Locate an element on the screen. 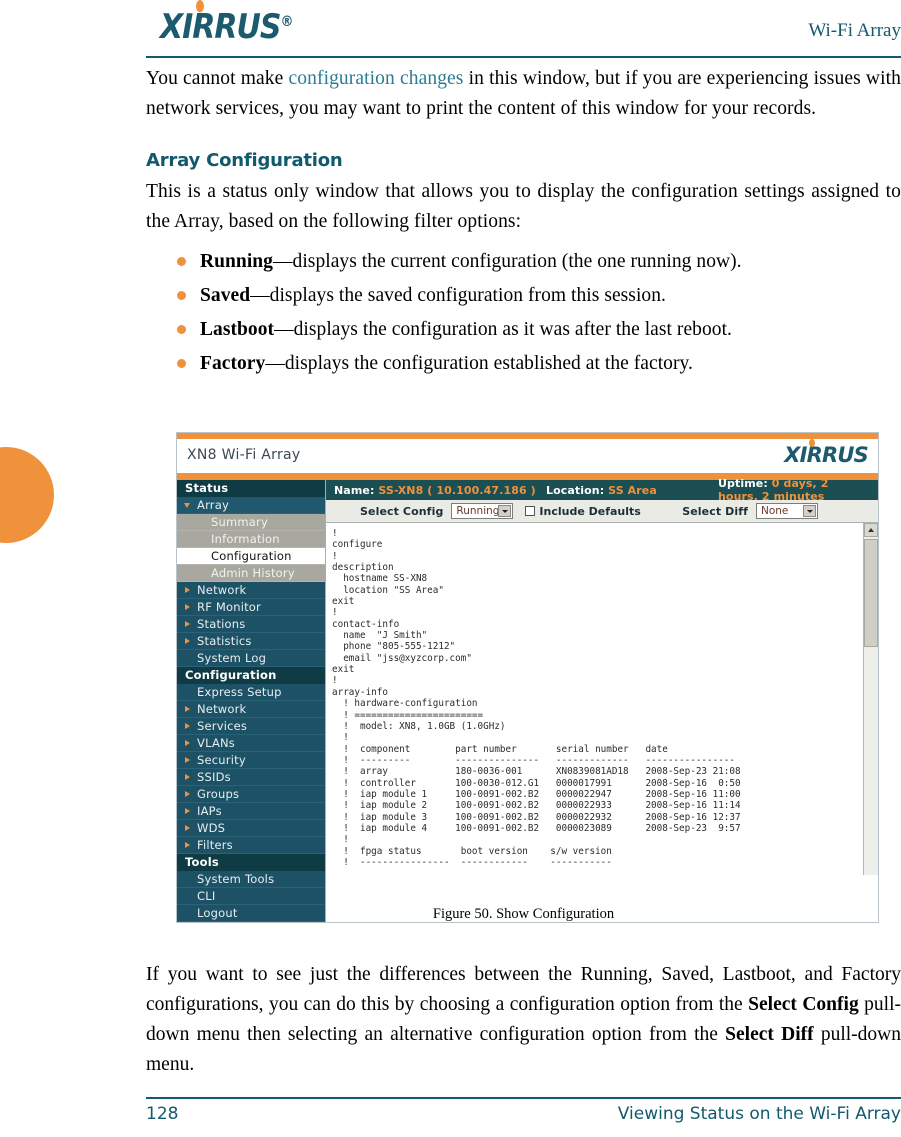 The image size is (901, 1137). sidebar-item-iaps: IAPs is located at coordinates (251, 811).